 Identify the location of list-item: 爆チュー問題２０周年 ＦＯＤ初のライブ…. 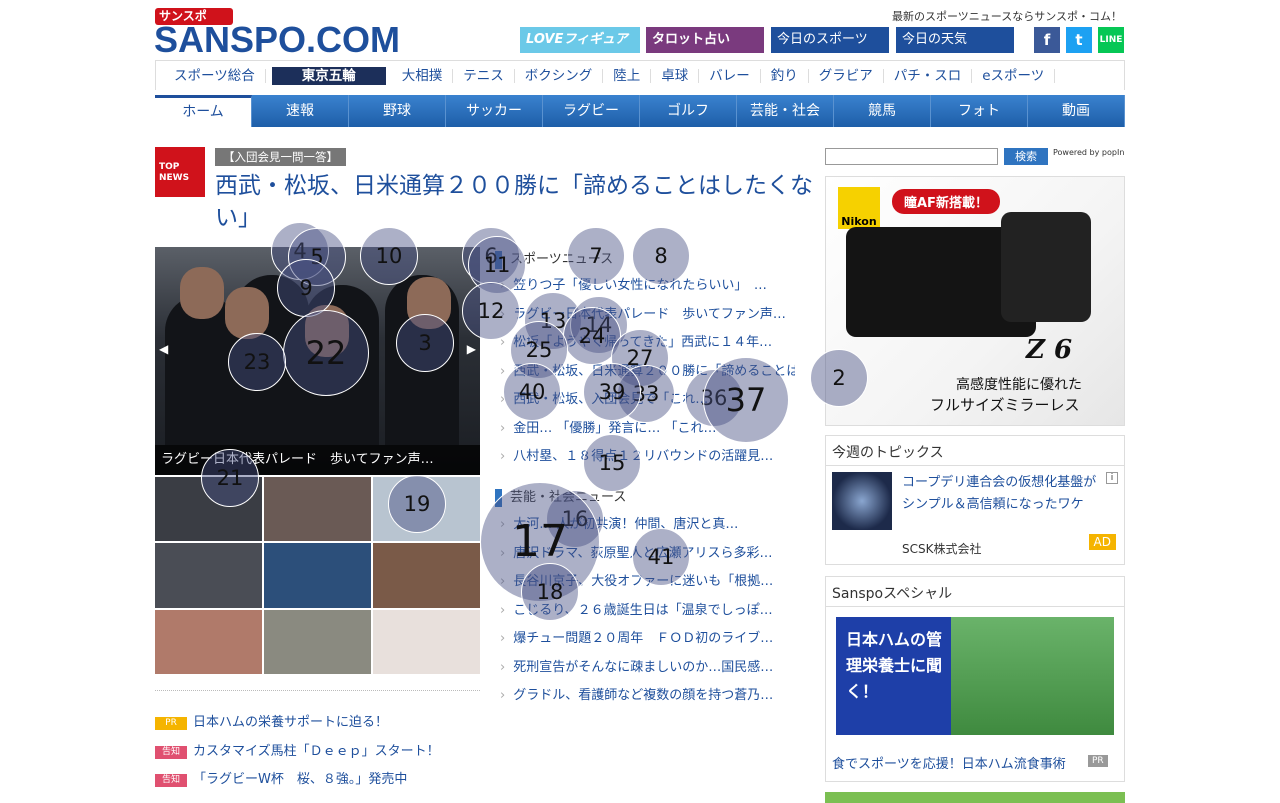
(647, 639).